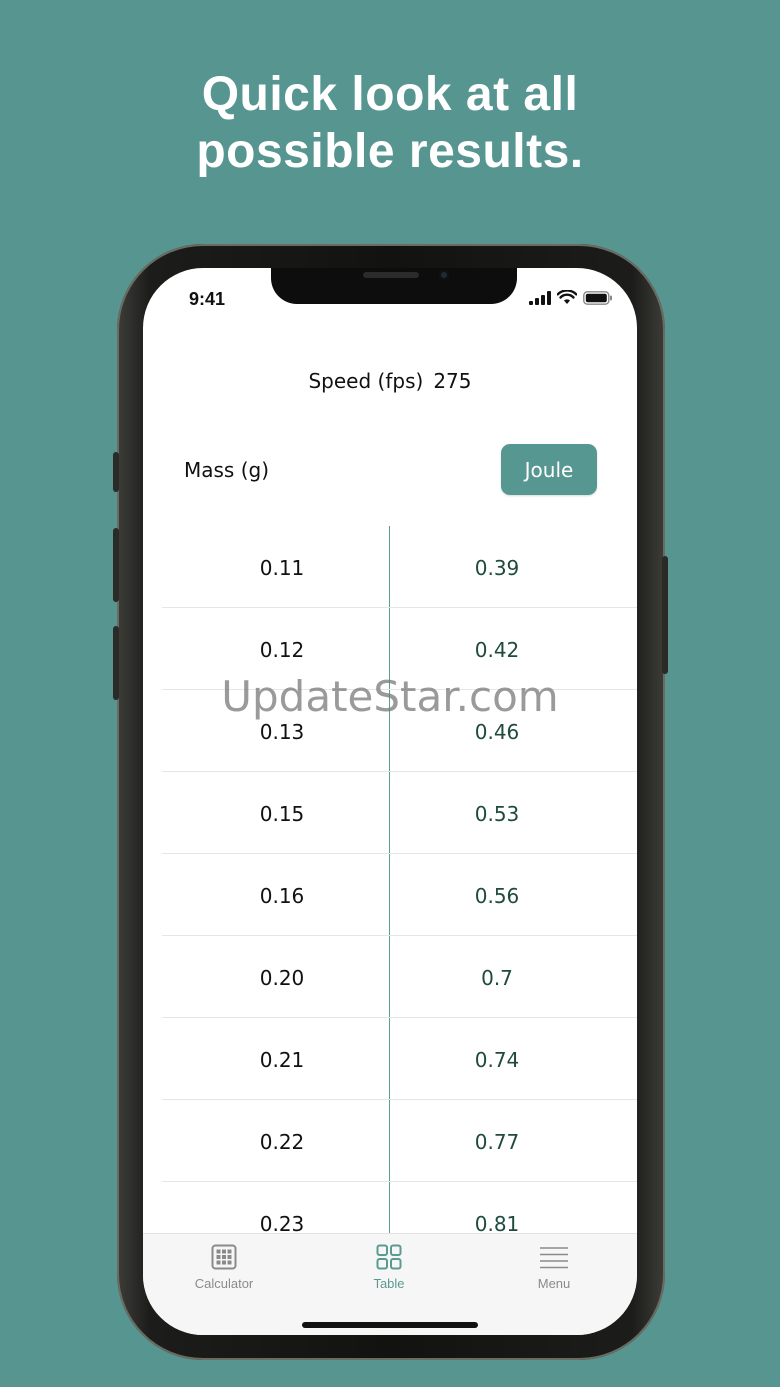 The width and height of the screenshot is (780, 1387). I want to click on tab-calculator: Calculator, so click(224, 1267).